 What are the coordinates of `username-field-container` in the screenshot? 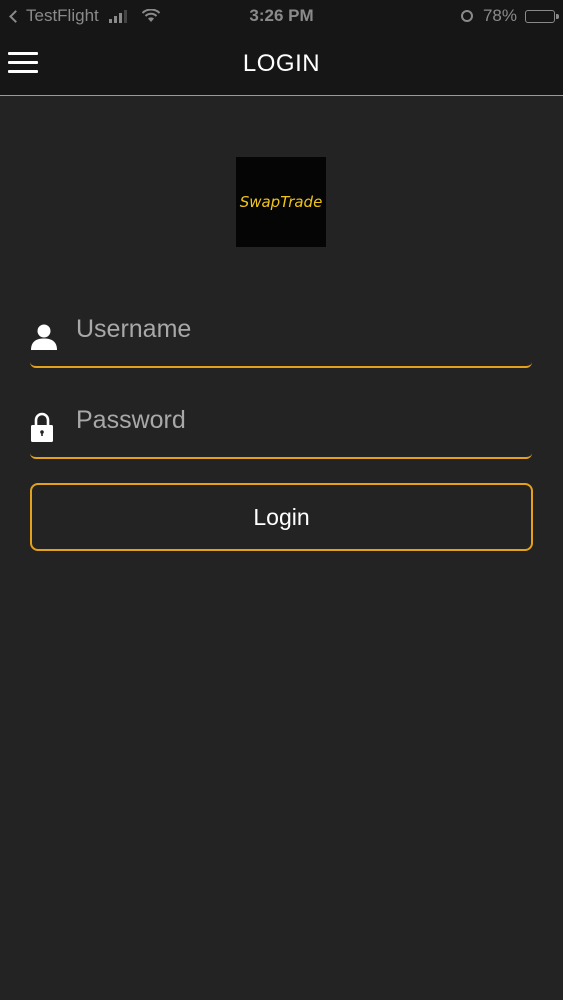 It's located at (281, 334).